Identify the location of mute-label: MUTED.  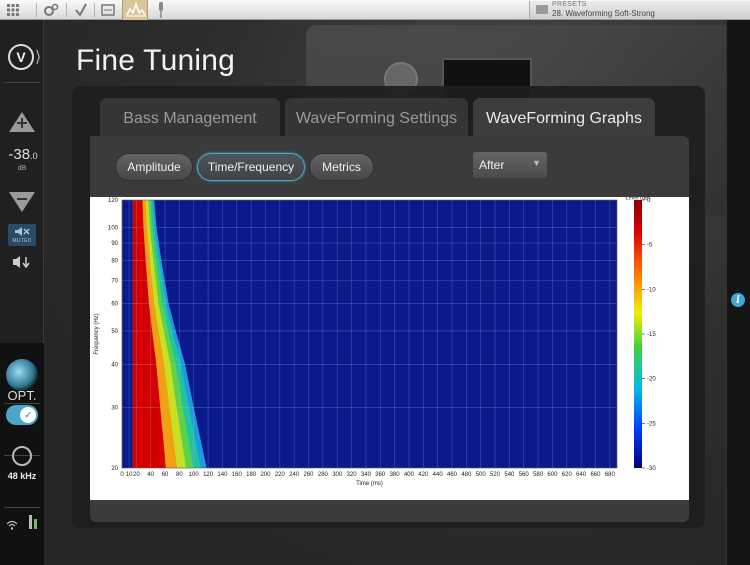
(22, 241).